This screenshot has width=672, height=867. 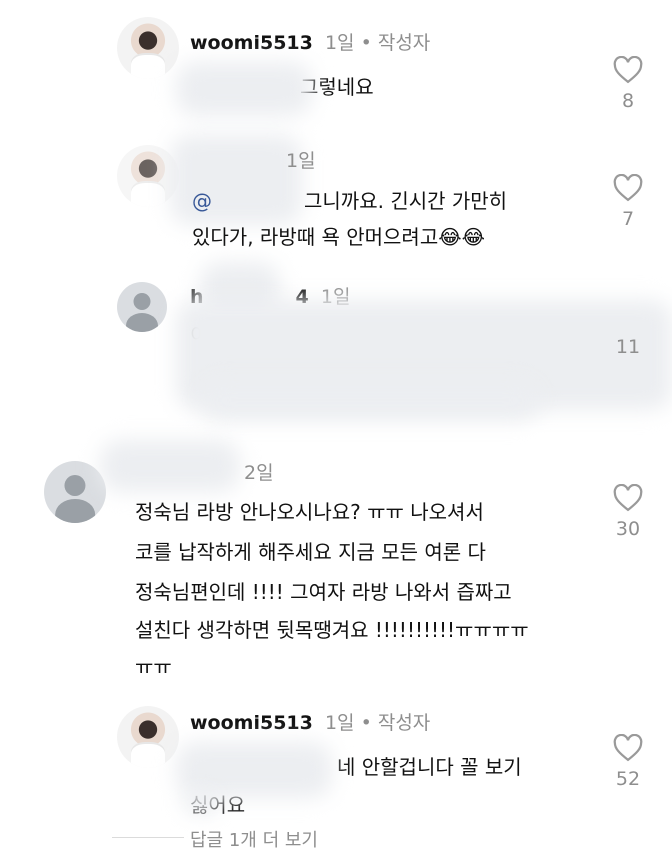 I want to click on comment-text-line-5: ㅠㅠ, so click(x=153, y=667).